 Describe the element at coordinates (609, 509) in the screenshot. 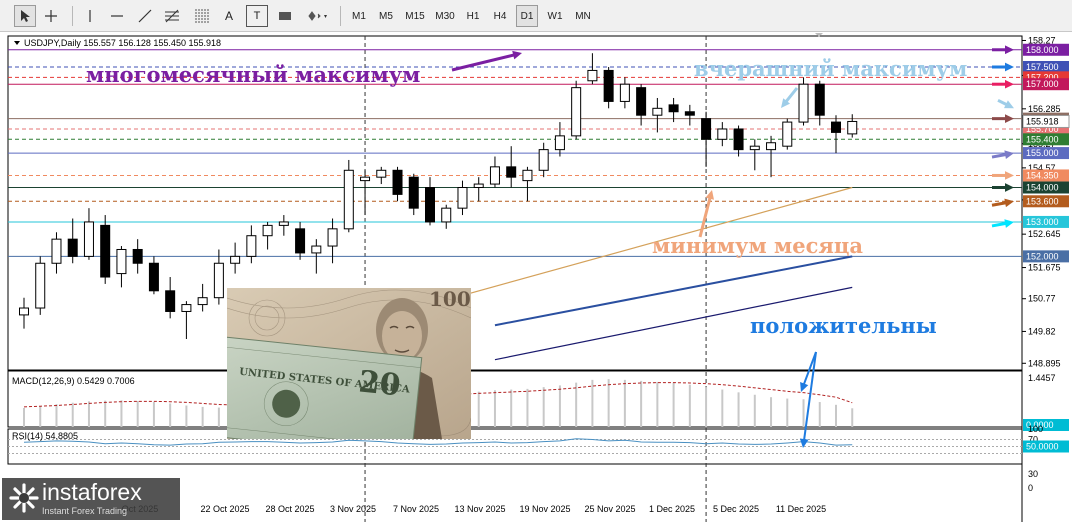

I see `x-axis-label: 25 Nov 2025` at that location.